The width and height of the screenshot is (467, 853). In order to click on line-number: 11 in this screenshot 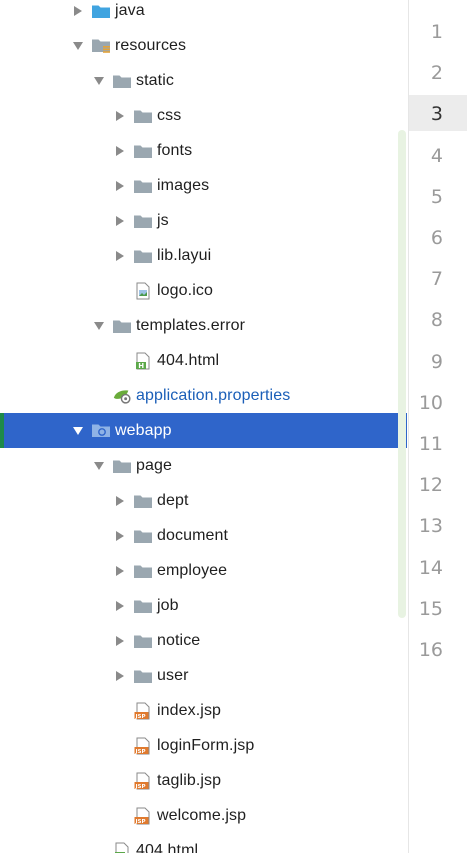, I will do `click(430, 444)`.